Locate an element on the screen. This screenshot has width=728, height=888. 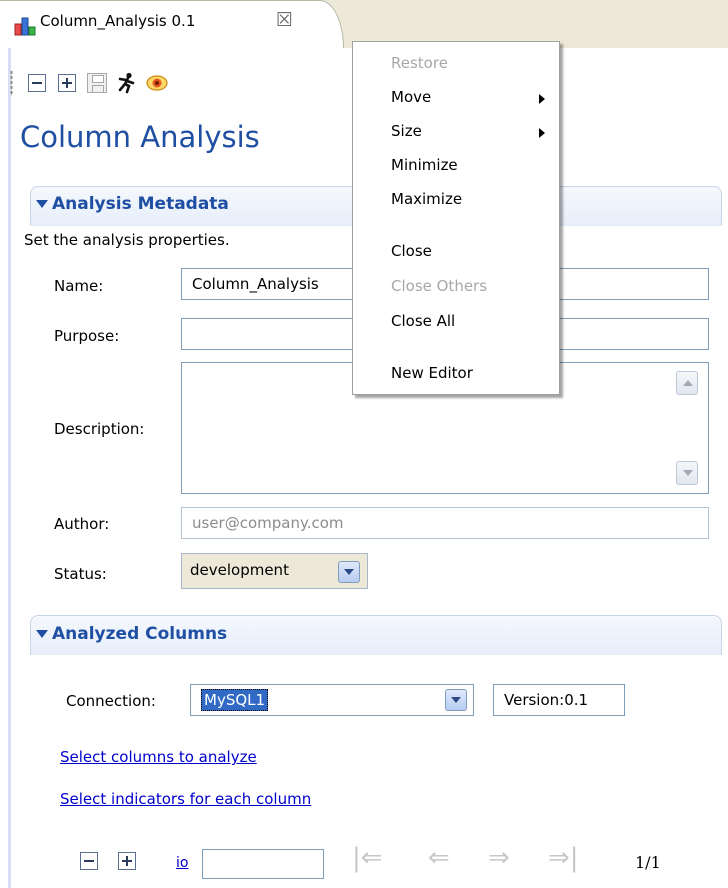
connection-select: MySQL1 is located at coordinates (332, 700).